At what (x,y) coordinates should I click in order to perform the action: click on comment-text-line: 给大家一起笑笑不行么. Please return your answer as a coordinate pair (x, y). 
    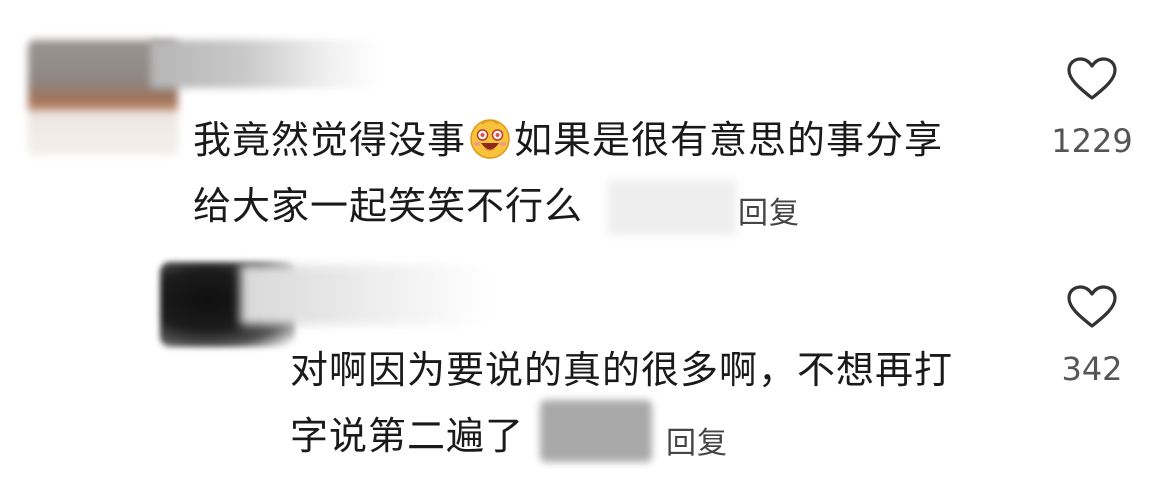
    Looking at the image, I should click on (388, 206).